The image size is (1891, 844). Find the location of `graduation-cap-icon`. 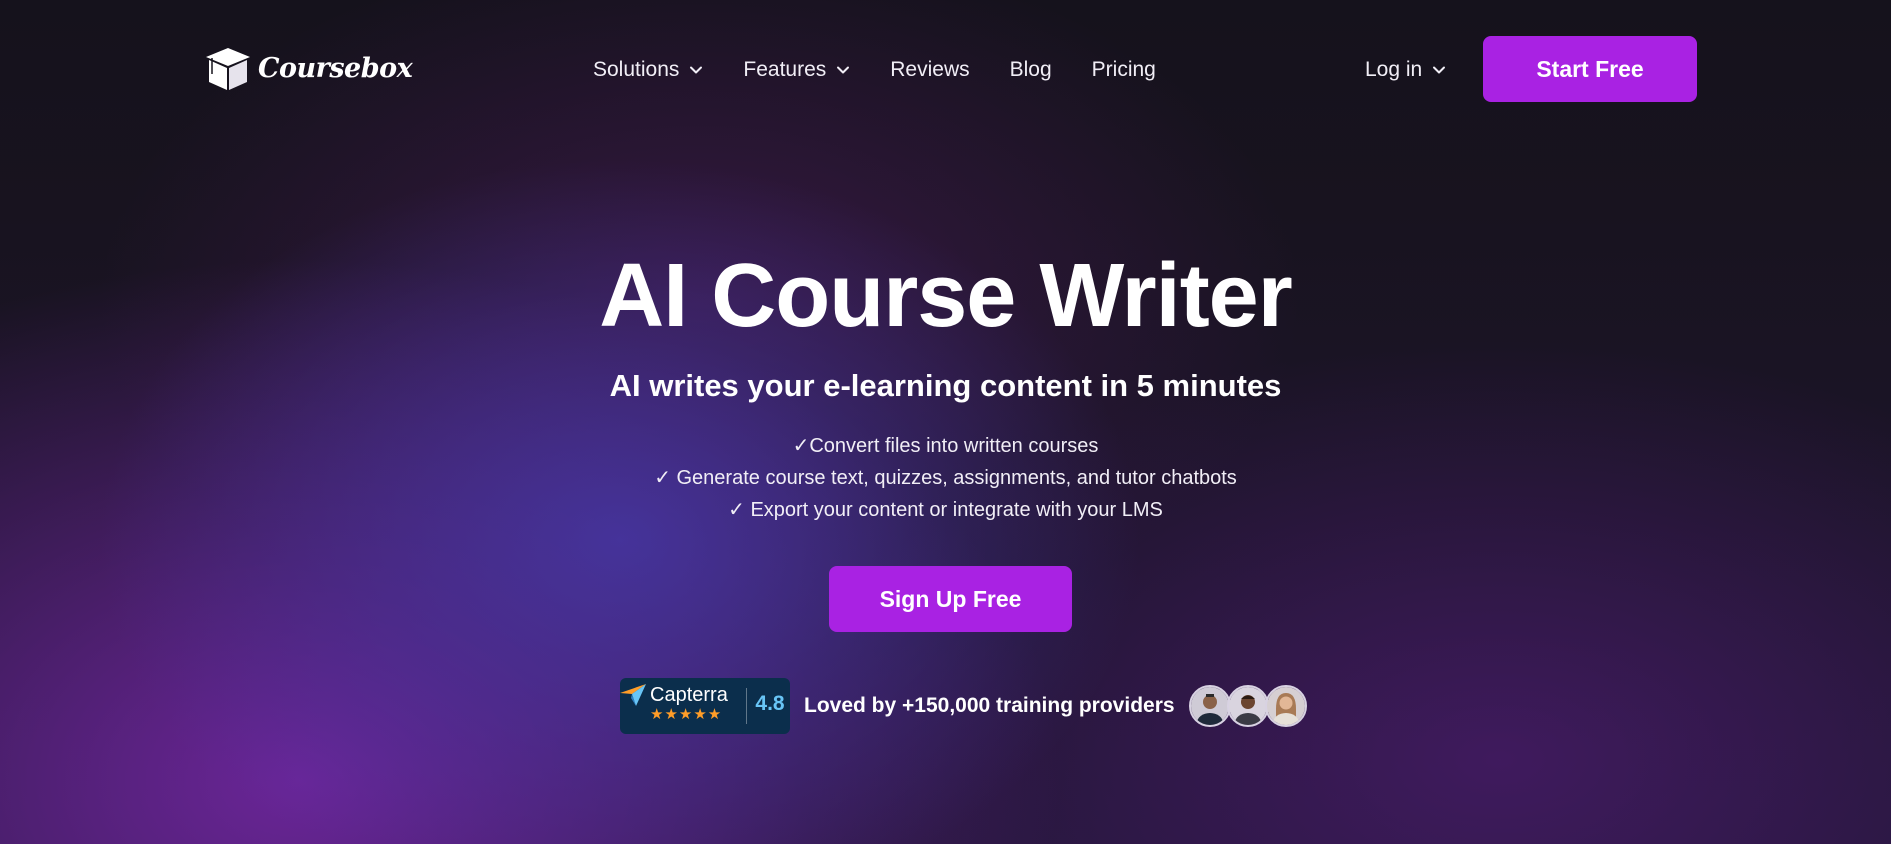

graduation-cap-icon is located at coordinates (228, 69).